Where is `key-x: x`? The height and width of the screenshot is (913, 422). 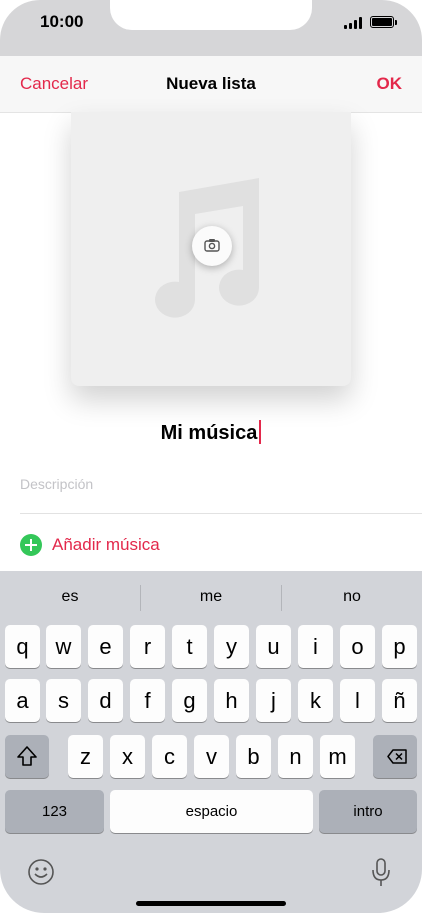
key-x: x is located at coordinates (127, 756).